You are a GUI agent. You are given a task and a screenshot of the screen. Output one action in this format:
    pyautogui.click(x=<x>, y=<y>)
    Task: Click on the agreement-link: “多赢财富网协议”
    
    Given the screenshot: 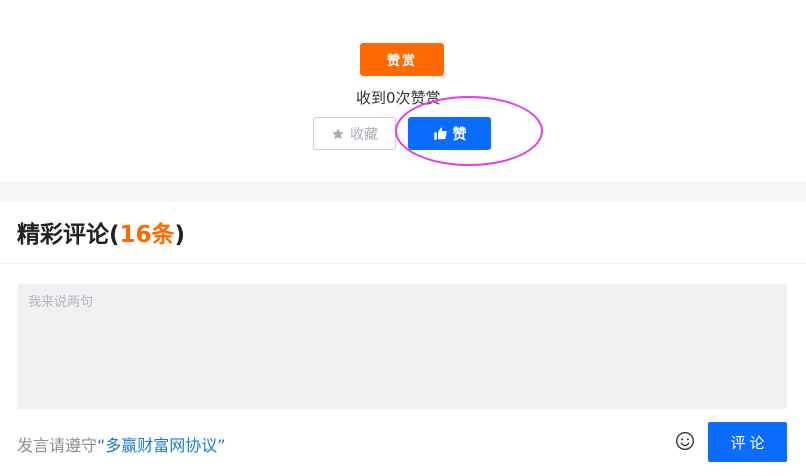 What is the action you would take?
    pyautogui.click(x=161, y=445)
    